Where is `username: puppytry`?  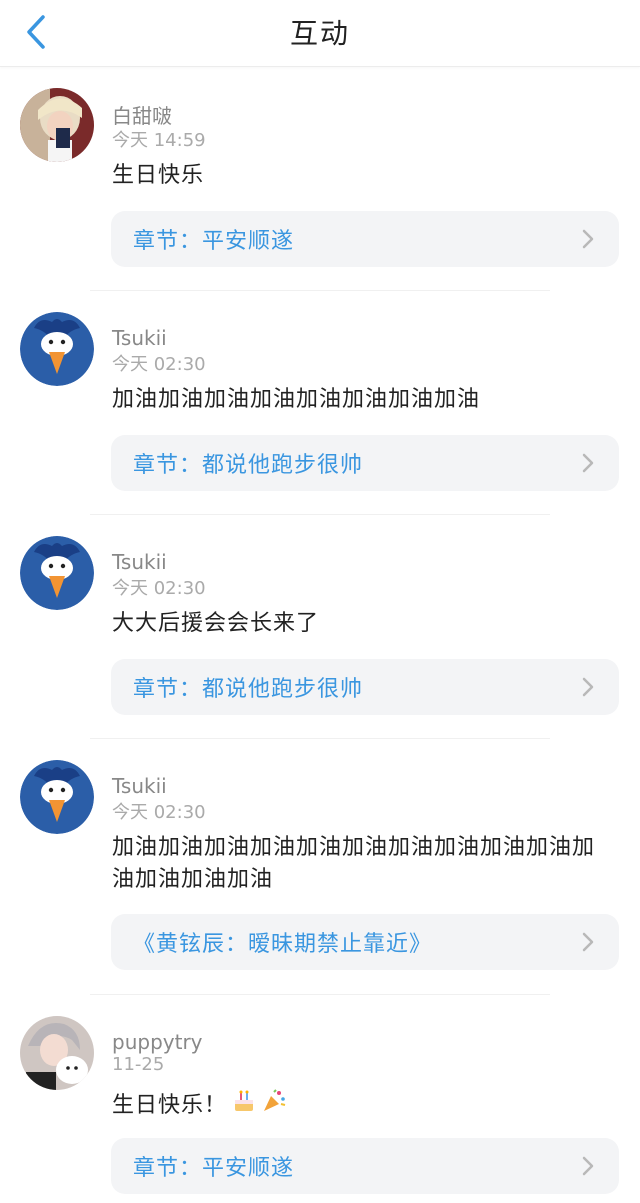
username: puppytry is located at coordinates (157, 1042).